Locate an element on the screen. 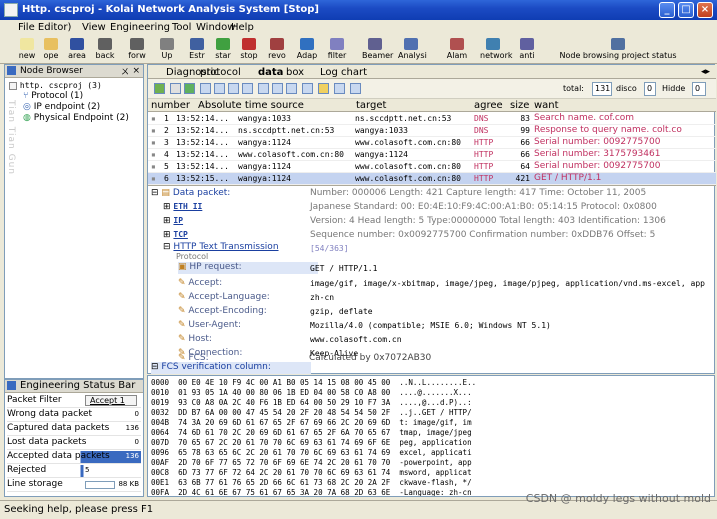 The height and width of the screenshot is (519, 717). detail-eth: ⊞ ETH II is located at coordinates (182, 207).